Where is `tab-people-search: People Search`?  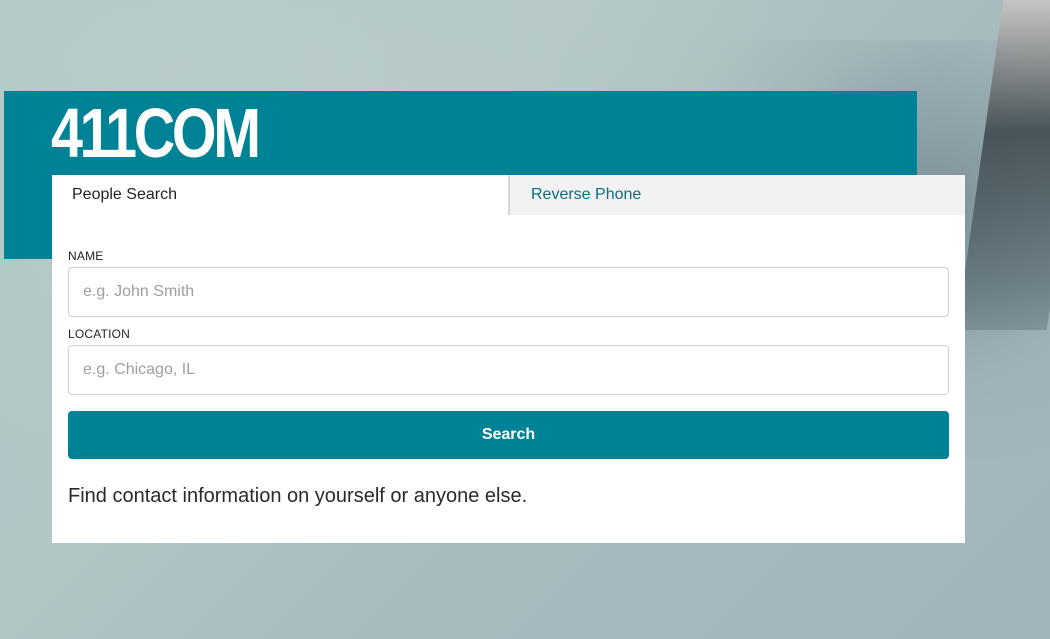 tab-people-search: People Search is located at coordinates (280, 195).